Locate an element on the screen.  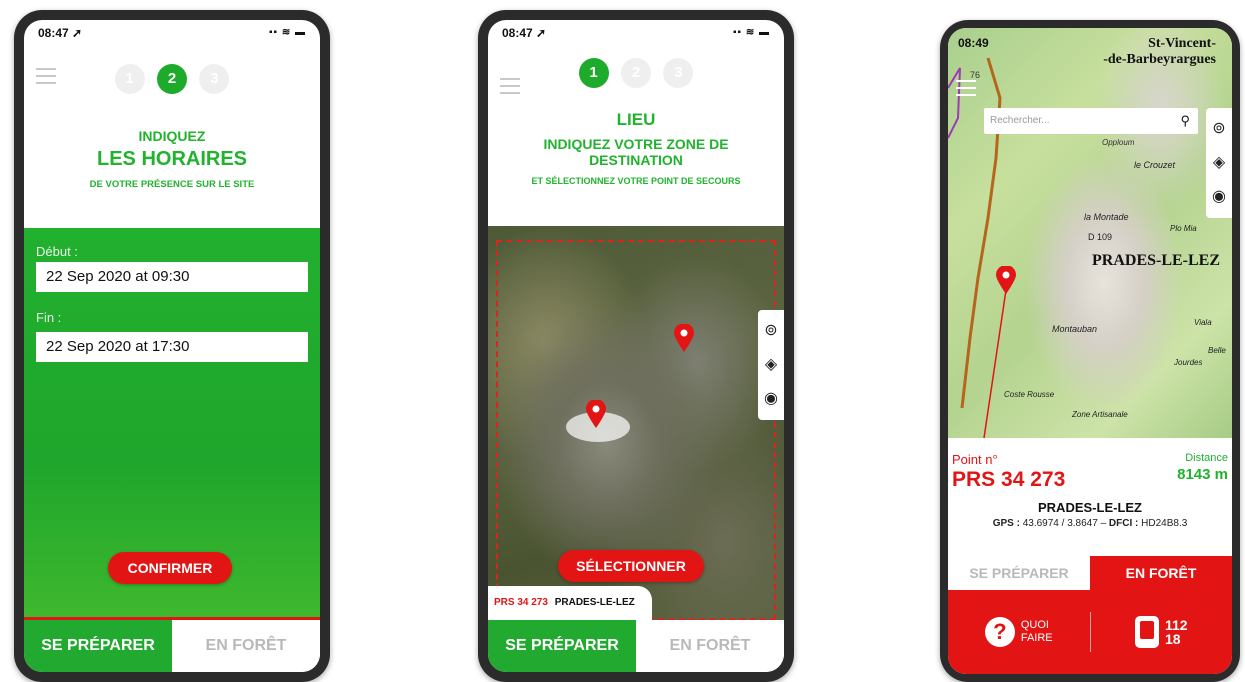
distance-value: 8143 m is located at coordinates (1202, 474).